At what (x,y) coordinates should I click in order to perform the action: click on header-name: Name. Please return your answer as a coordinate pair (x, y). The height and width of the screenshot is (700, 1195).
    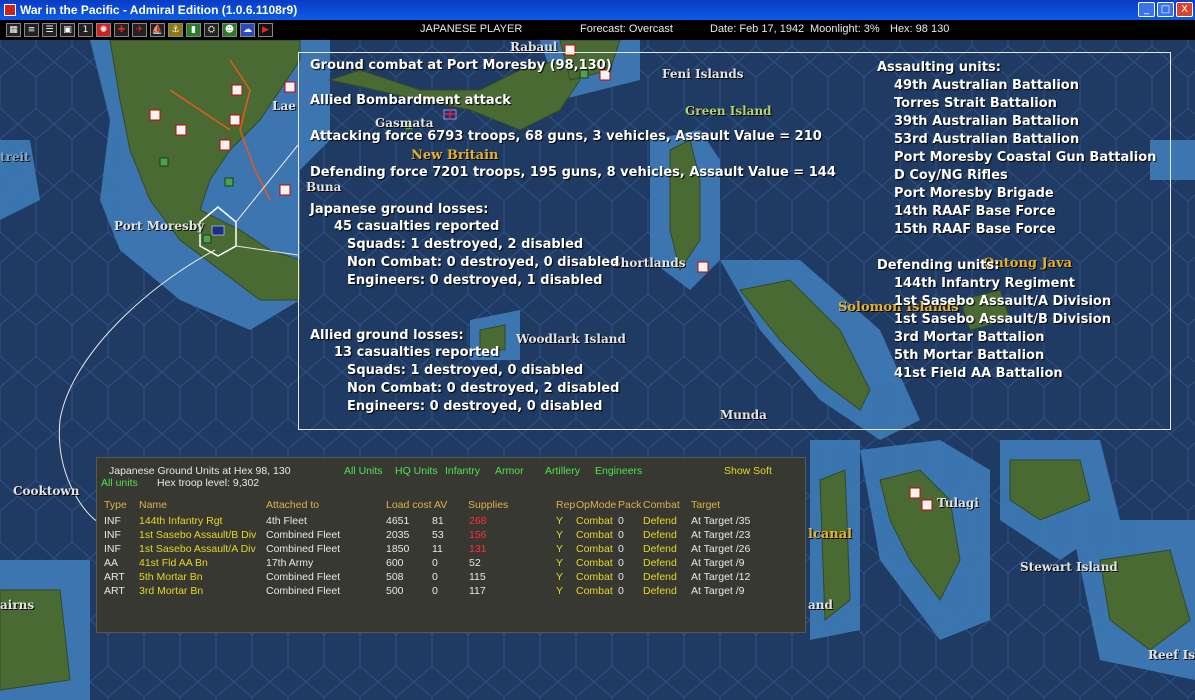
    Looking at the image, I should click on (153, 505).